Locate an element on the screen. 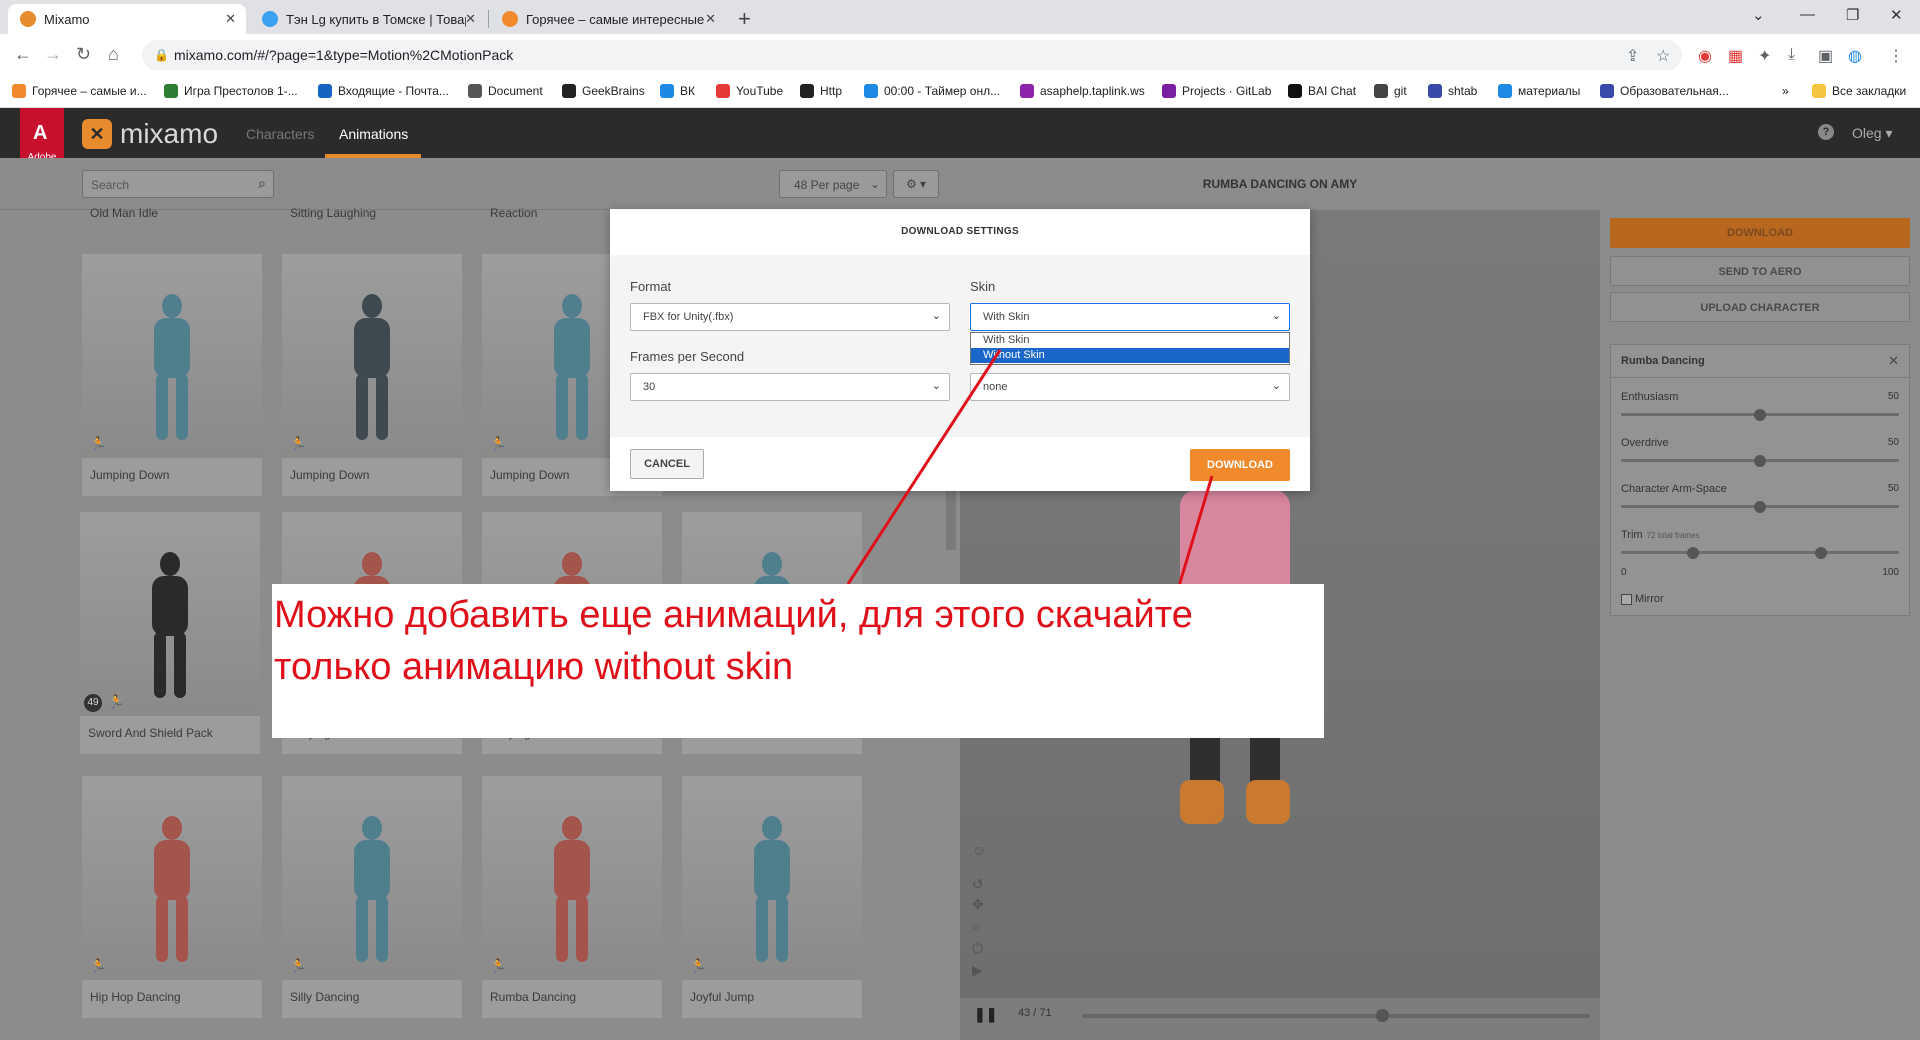 Image resolution: width=1920 pixels, height=1040 pixels. menu-icon: ⋮ is located at coordinates (1896, 56).